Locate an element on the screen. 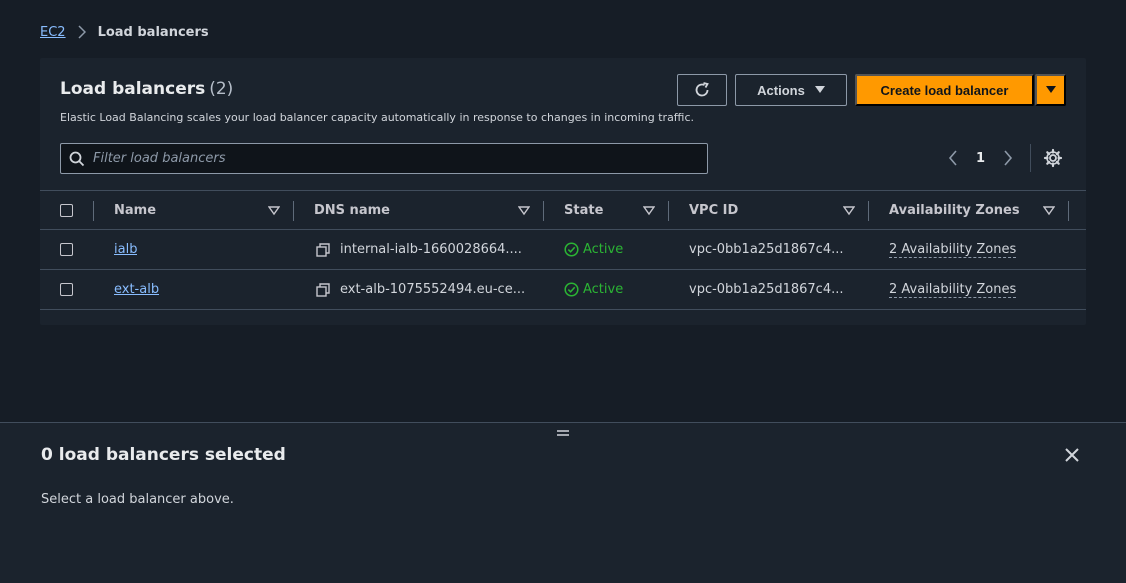 The image size is (1126, 583). create-load-balancer-button: Create load balancer is located at coordinates (944, 90).